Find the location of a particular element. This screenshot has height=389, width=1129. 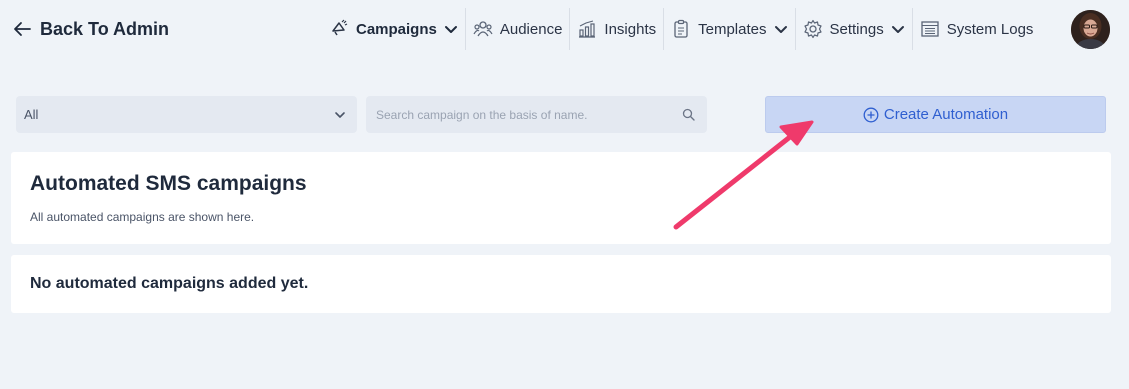

users-icon is located at coordinates (483, 29).